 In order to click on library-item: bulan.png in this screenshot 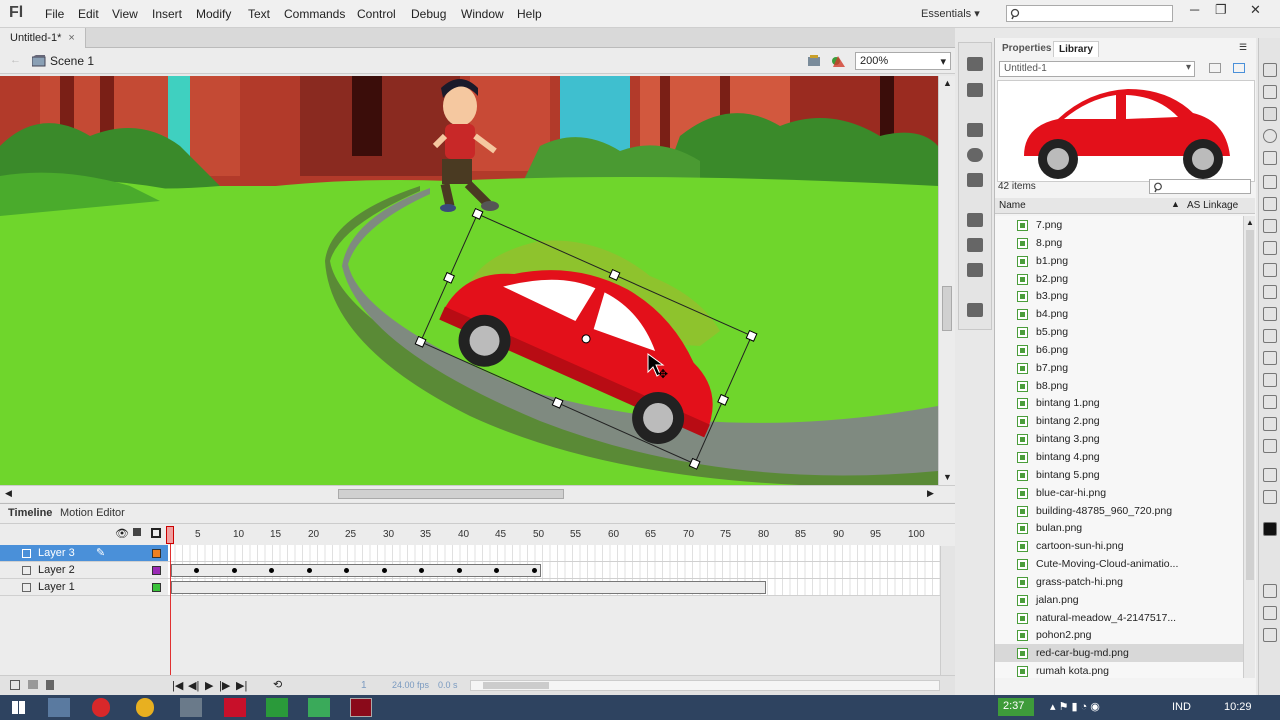, I will do `click(1119, 528)`.